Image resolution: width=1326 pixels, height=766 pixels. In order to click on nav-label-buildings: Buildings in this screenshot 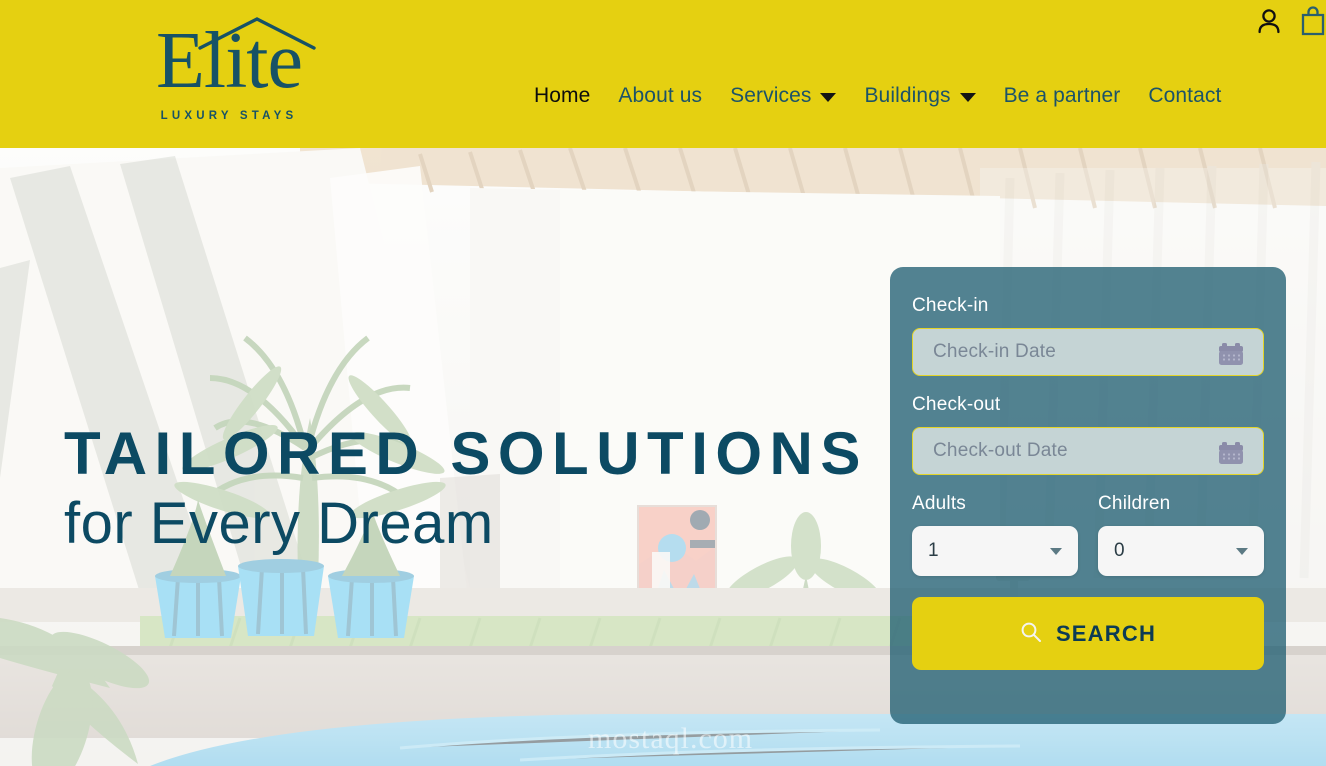, I will do `click(907, 95)`.